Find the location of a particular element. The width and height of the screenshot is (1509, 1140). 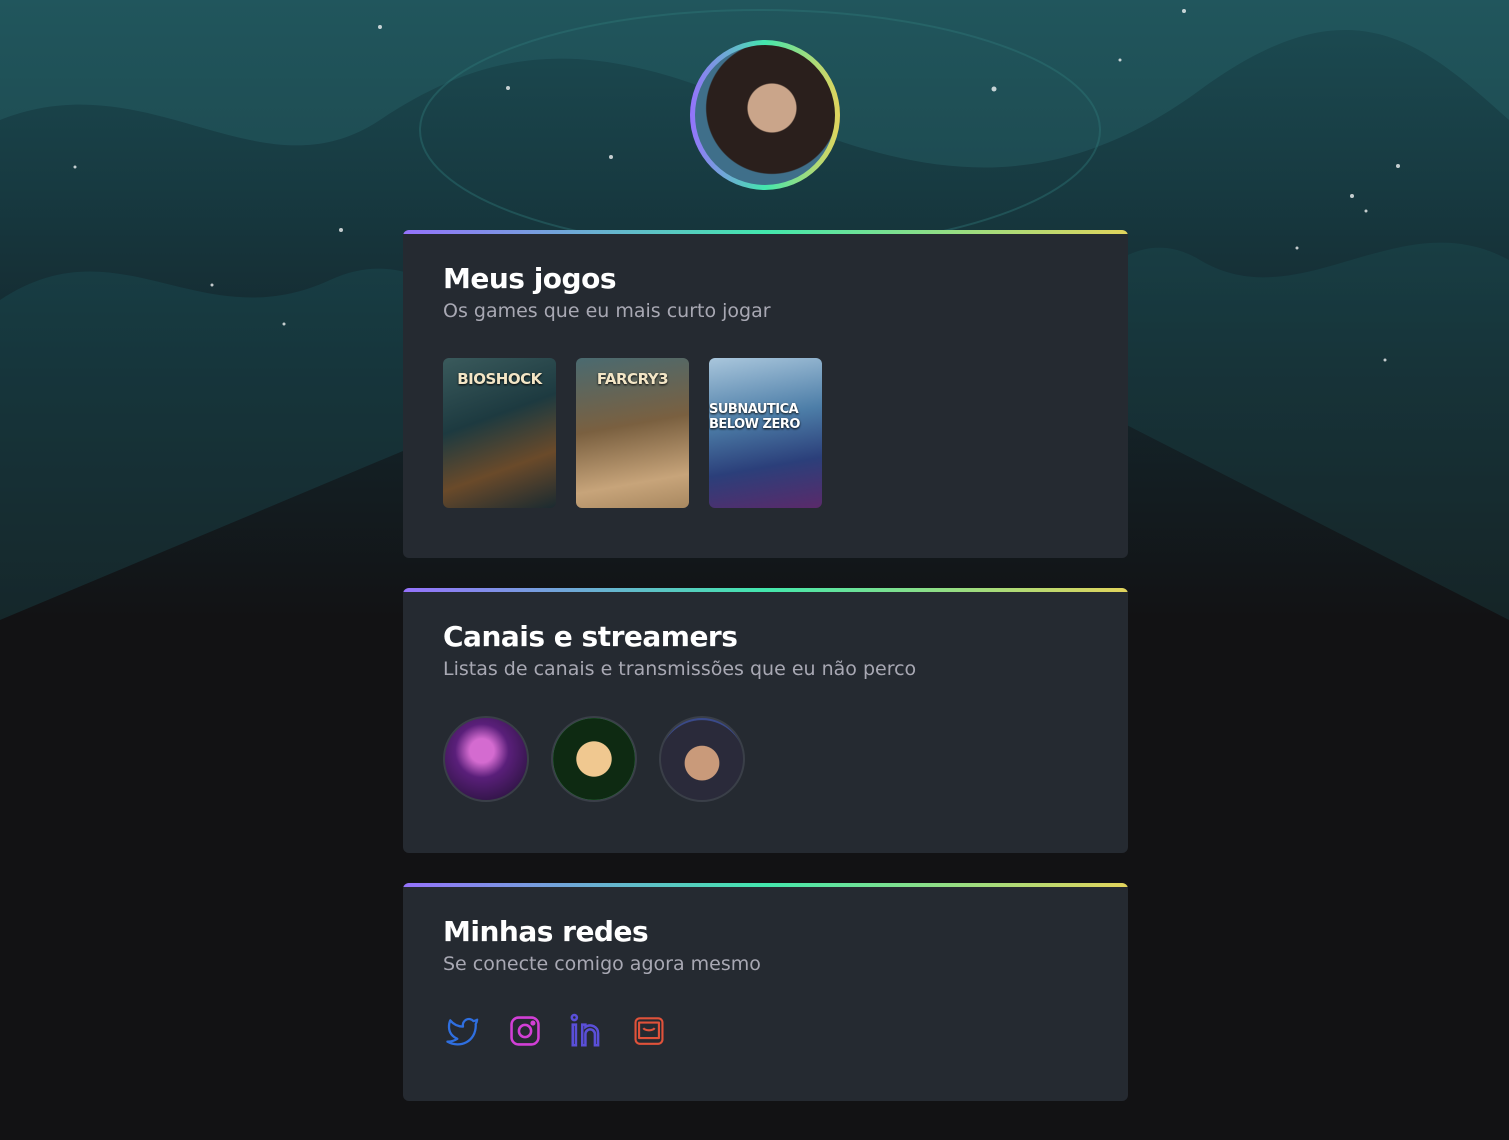

games-list: BIOSHOCK FARCRY3 SUBNAUTICA BELOW ZERO is located at coordinates (632, 433).